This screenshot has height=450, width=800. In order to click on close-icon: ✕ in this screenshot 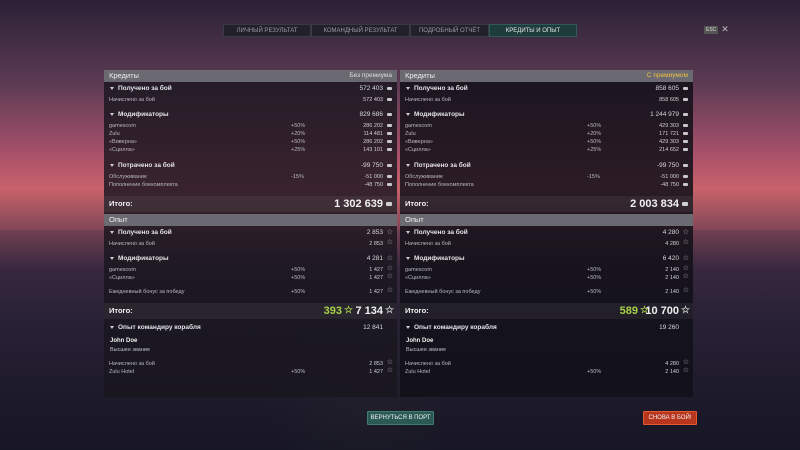, I will do `click(725, 29)`.